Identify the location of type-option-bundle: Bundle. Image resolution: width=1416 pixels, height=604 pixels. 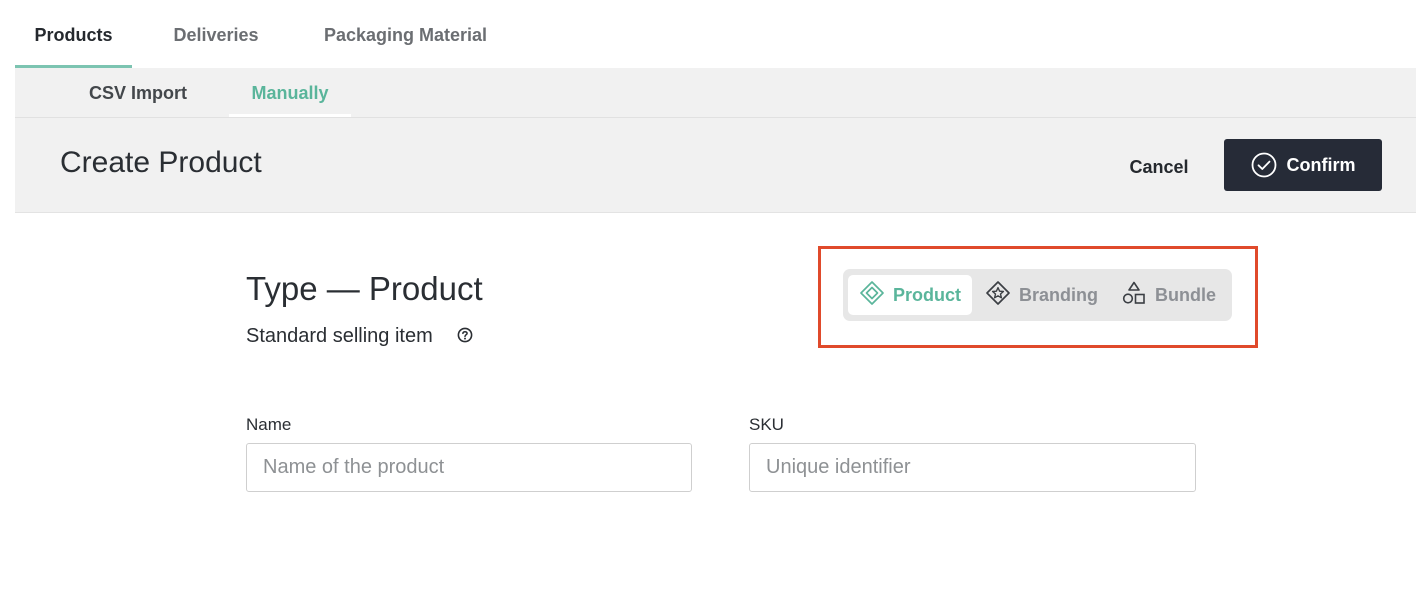
(1174, 295).